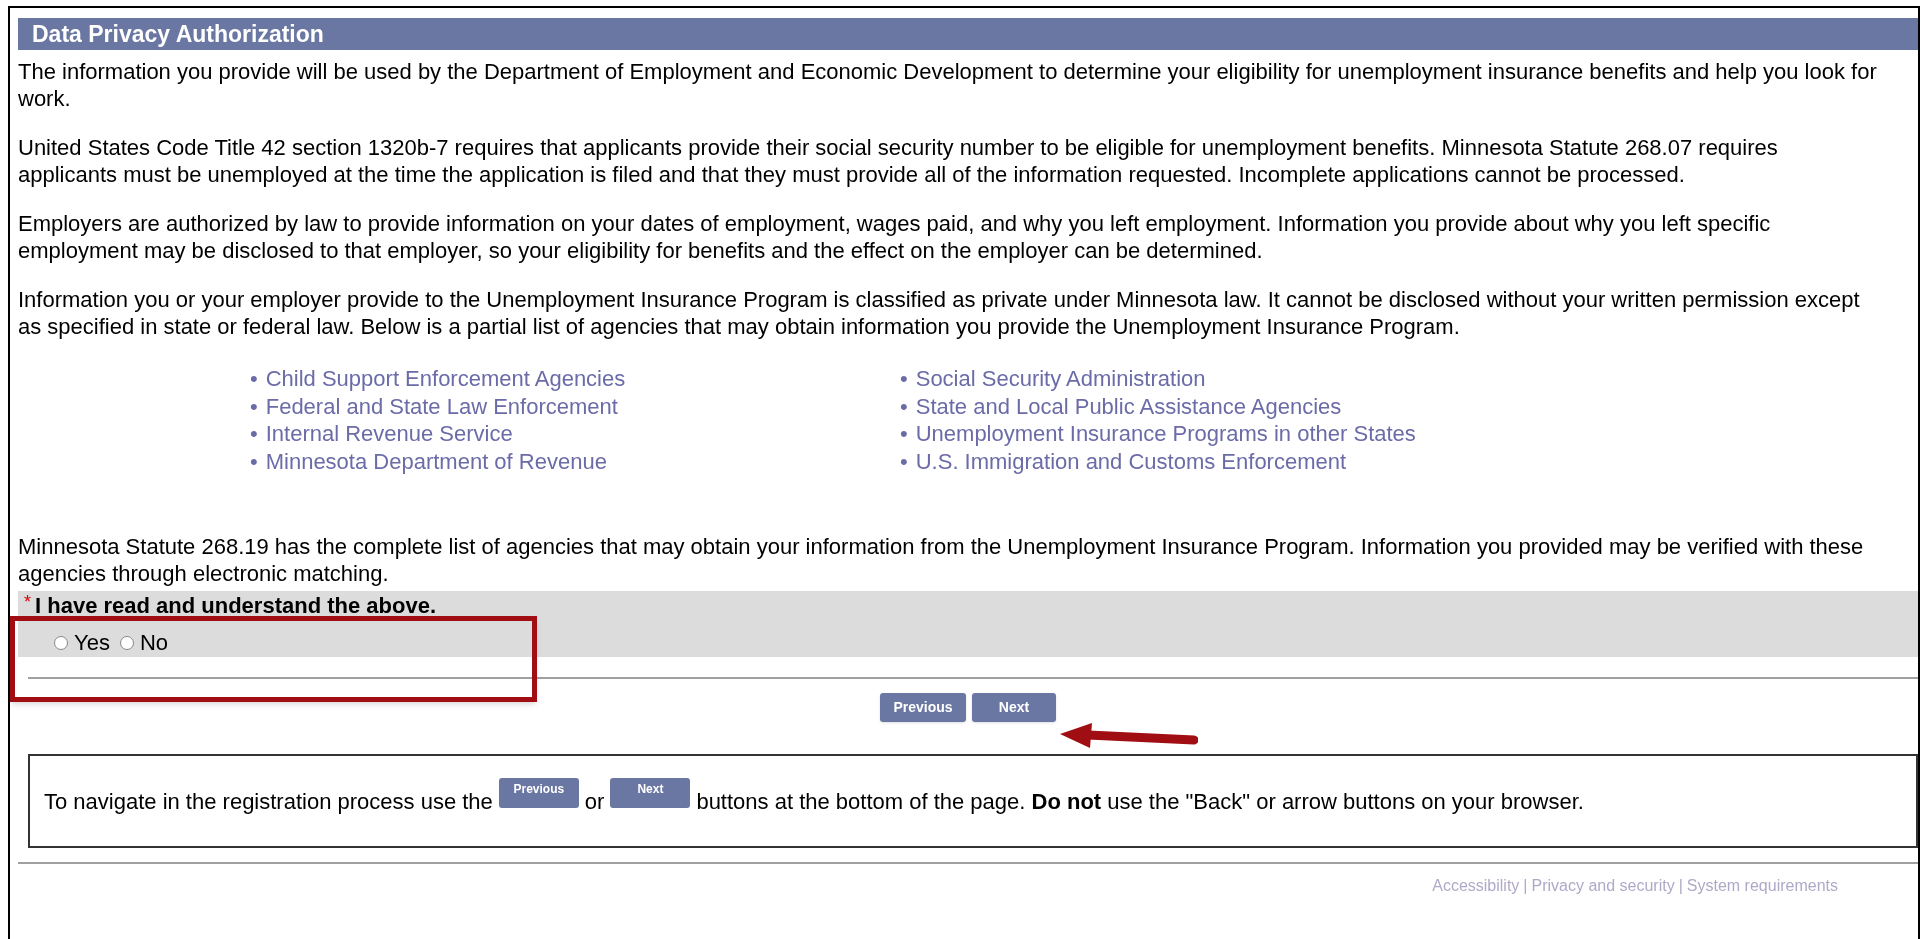 The width and height of the screenshot is (1921, 939). What do you see at coordinates (939, 313) in the screenshot?
I see `paragraph: Information you or your employer provide to the Unemployment Insurance Program is classified as private under Minnesota law. It cannot be disclosed without your written permission except as specified in state or federal law. Below is a partial list of agencies that may obtain information you provide the Unemployment Insurance Program.` at bounding box center [939, 313].